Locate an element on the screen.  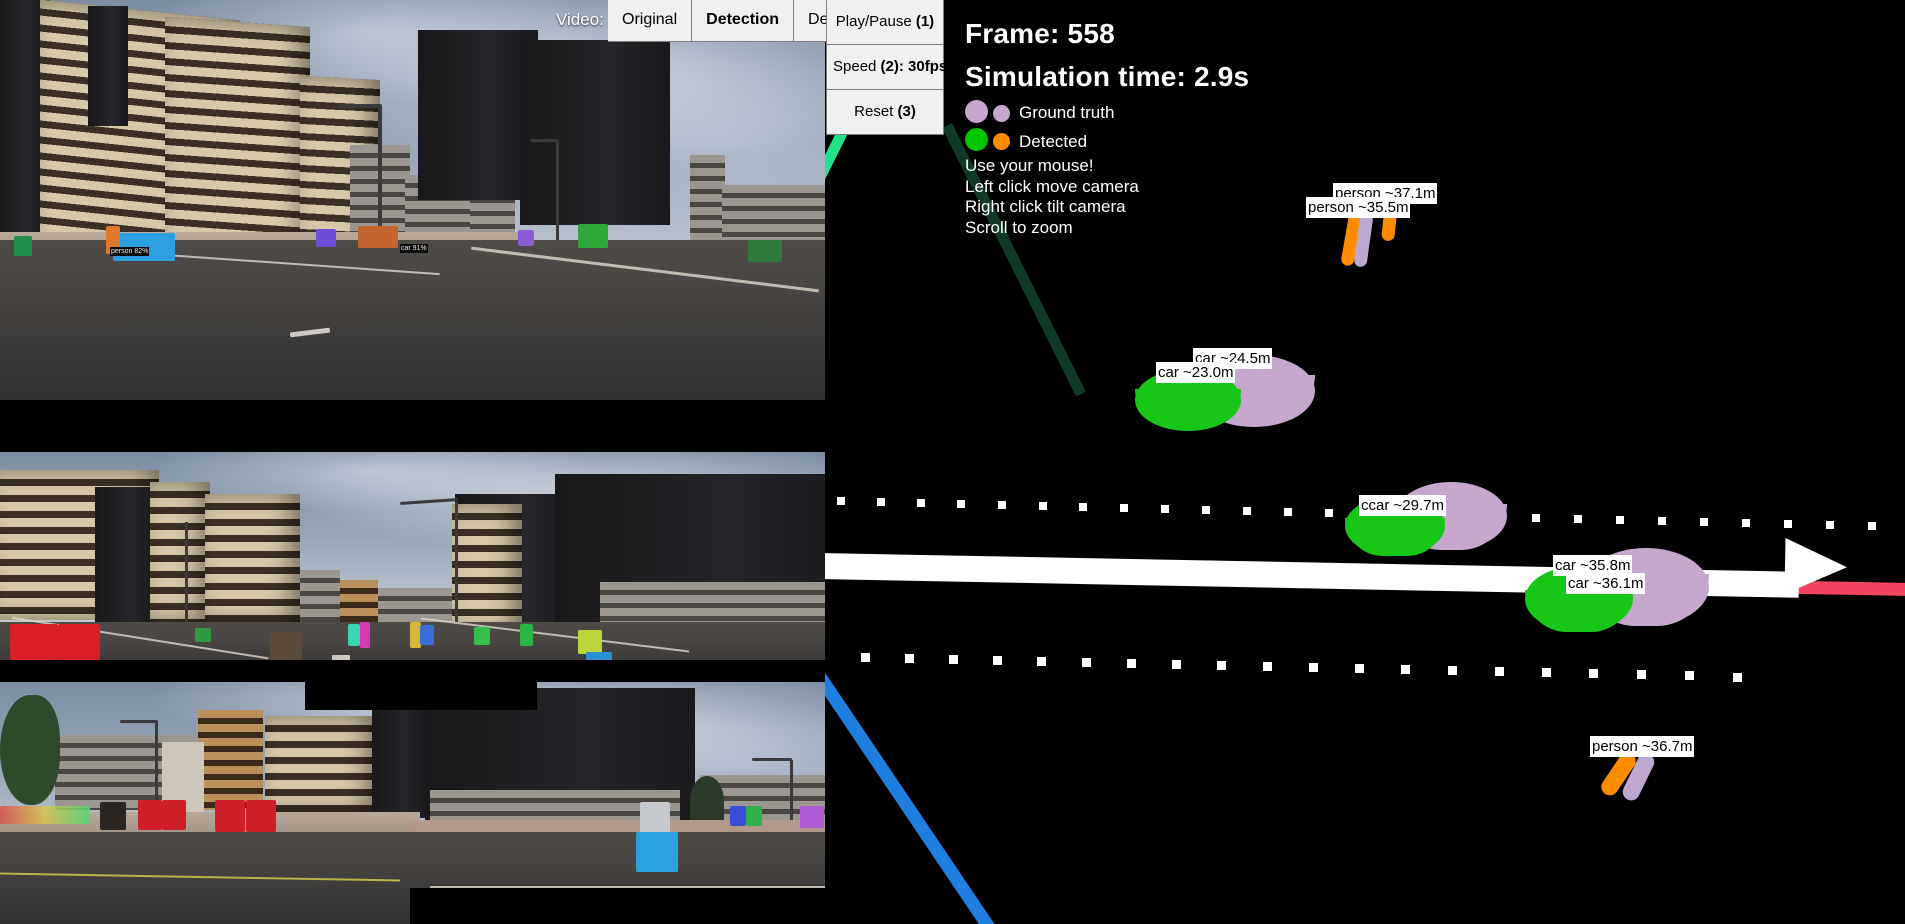
detection-label: car 91% is located at coordinates (414, 248).